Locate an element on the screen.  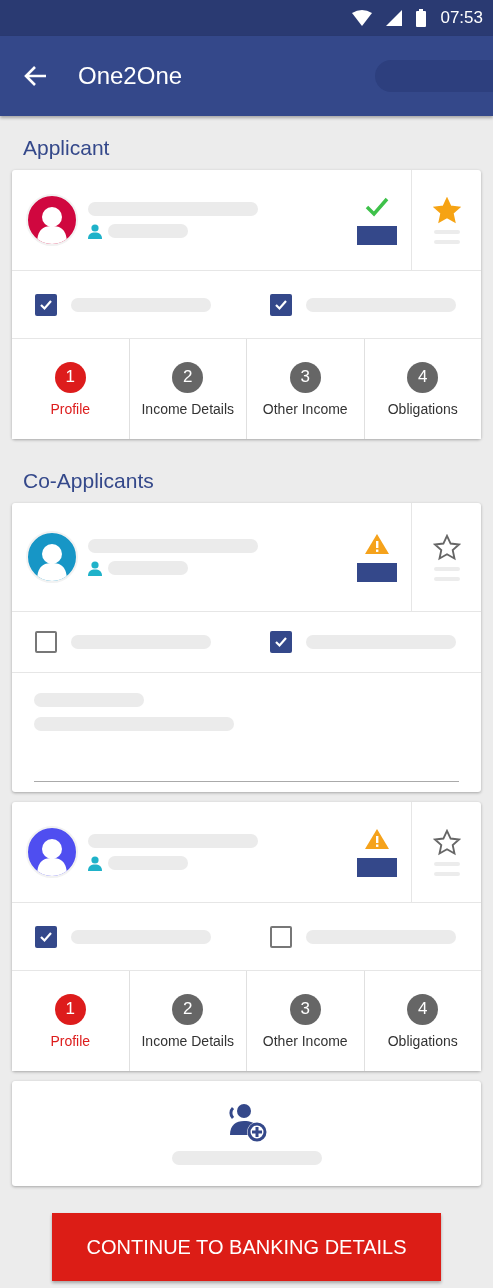
signal-icon is located at coordinates (394, 18).